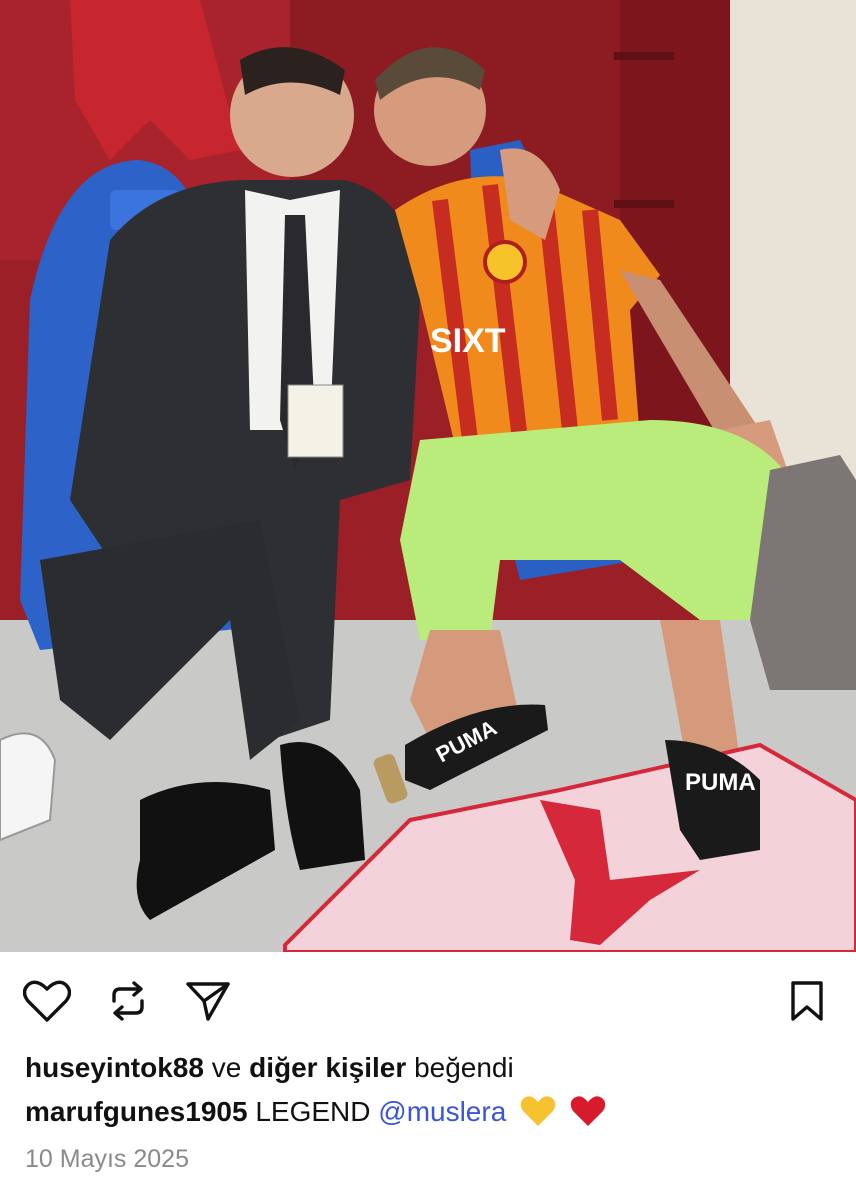 The image size is (856, 1200). What do you see at coordinates (428, 1000) in the screenshot?
I see `post-action-bar` at bounding box center [428, 1000].